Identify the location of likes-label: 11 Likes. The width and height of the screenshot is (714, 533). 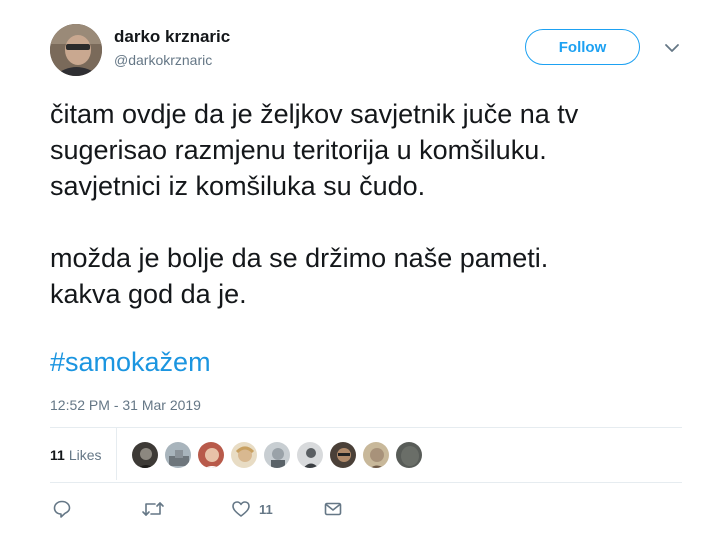
(76, 455).